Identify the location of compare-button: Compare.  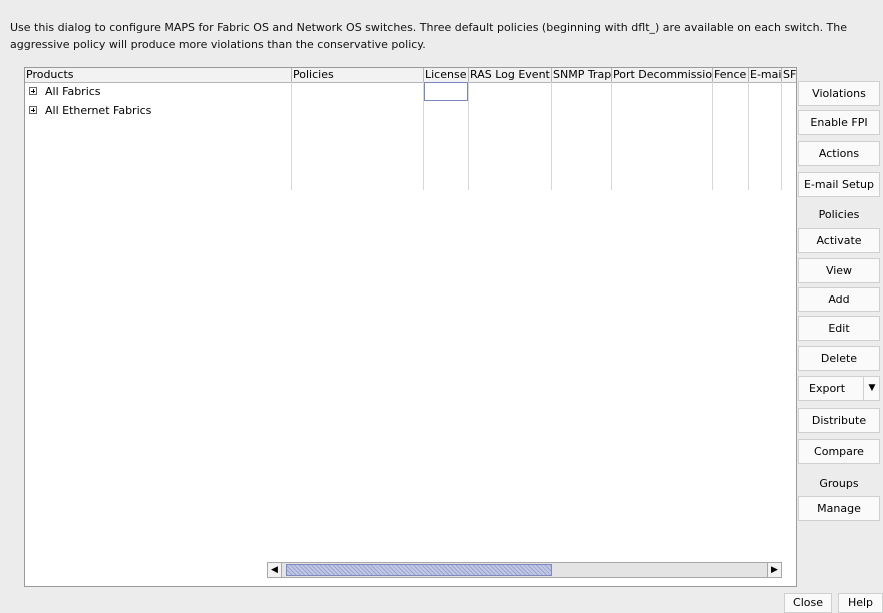
(839, 451).